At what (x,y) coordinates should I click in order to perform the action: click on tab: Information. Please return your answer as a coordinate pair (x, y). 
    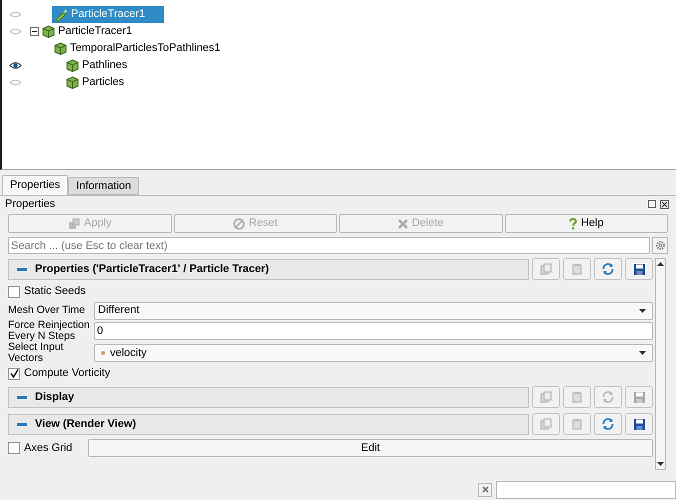
    Looking at the image, I should click on (104, 186).